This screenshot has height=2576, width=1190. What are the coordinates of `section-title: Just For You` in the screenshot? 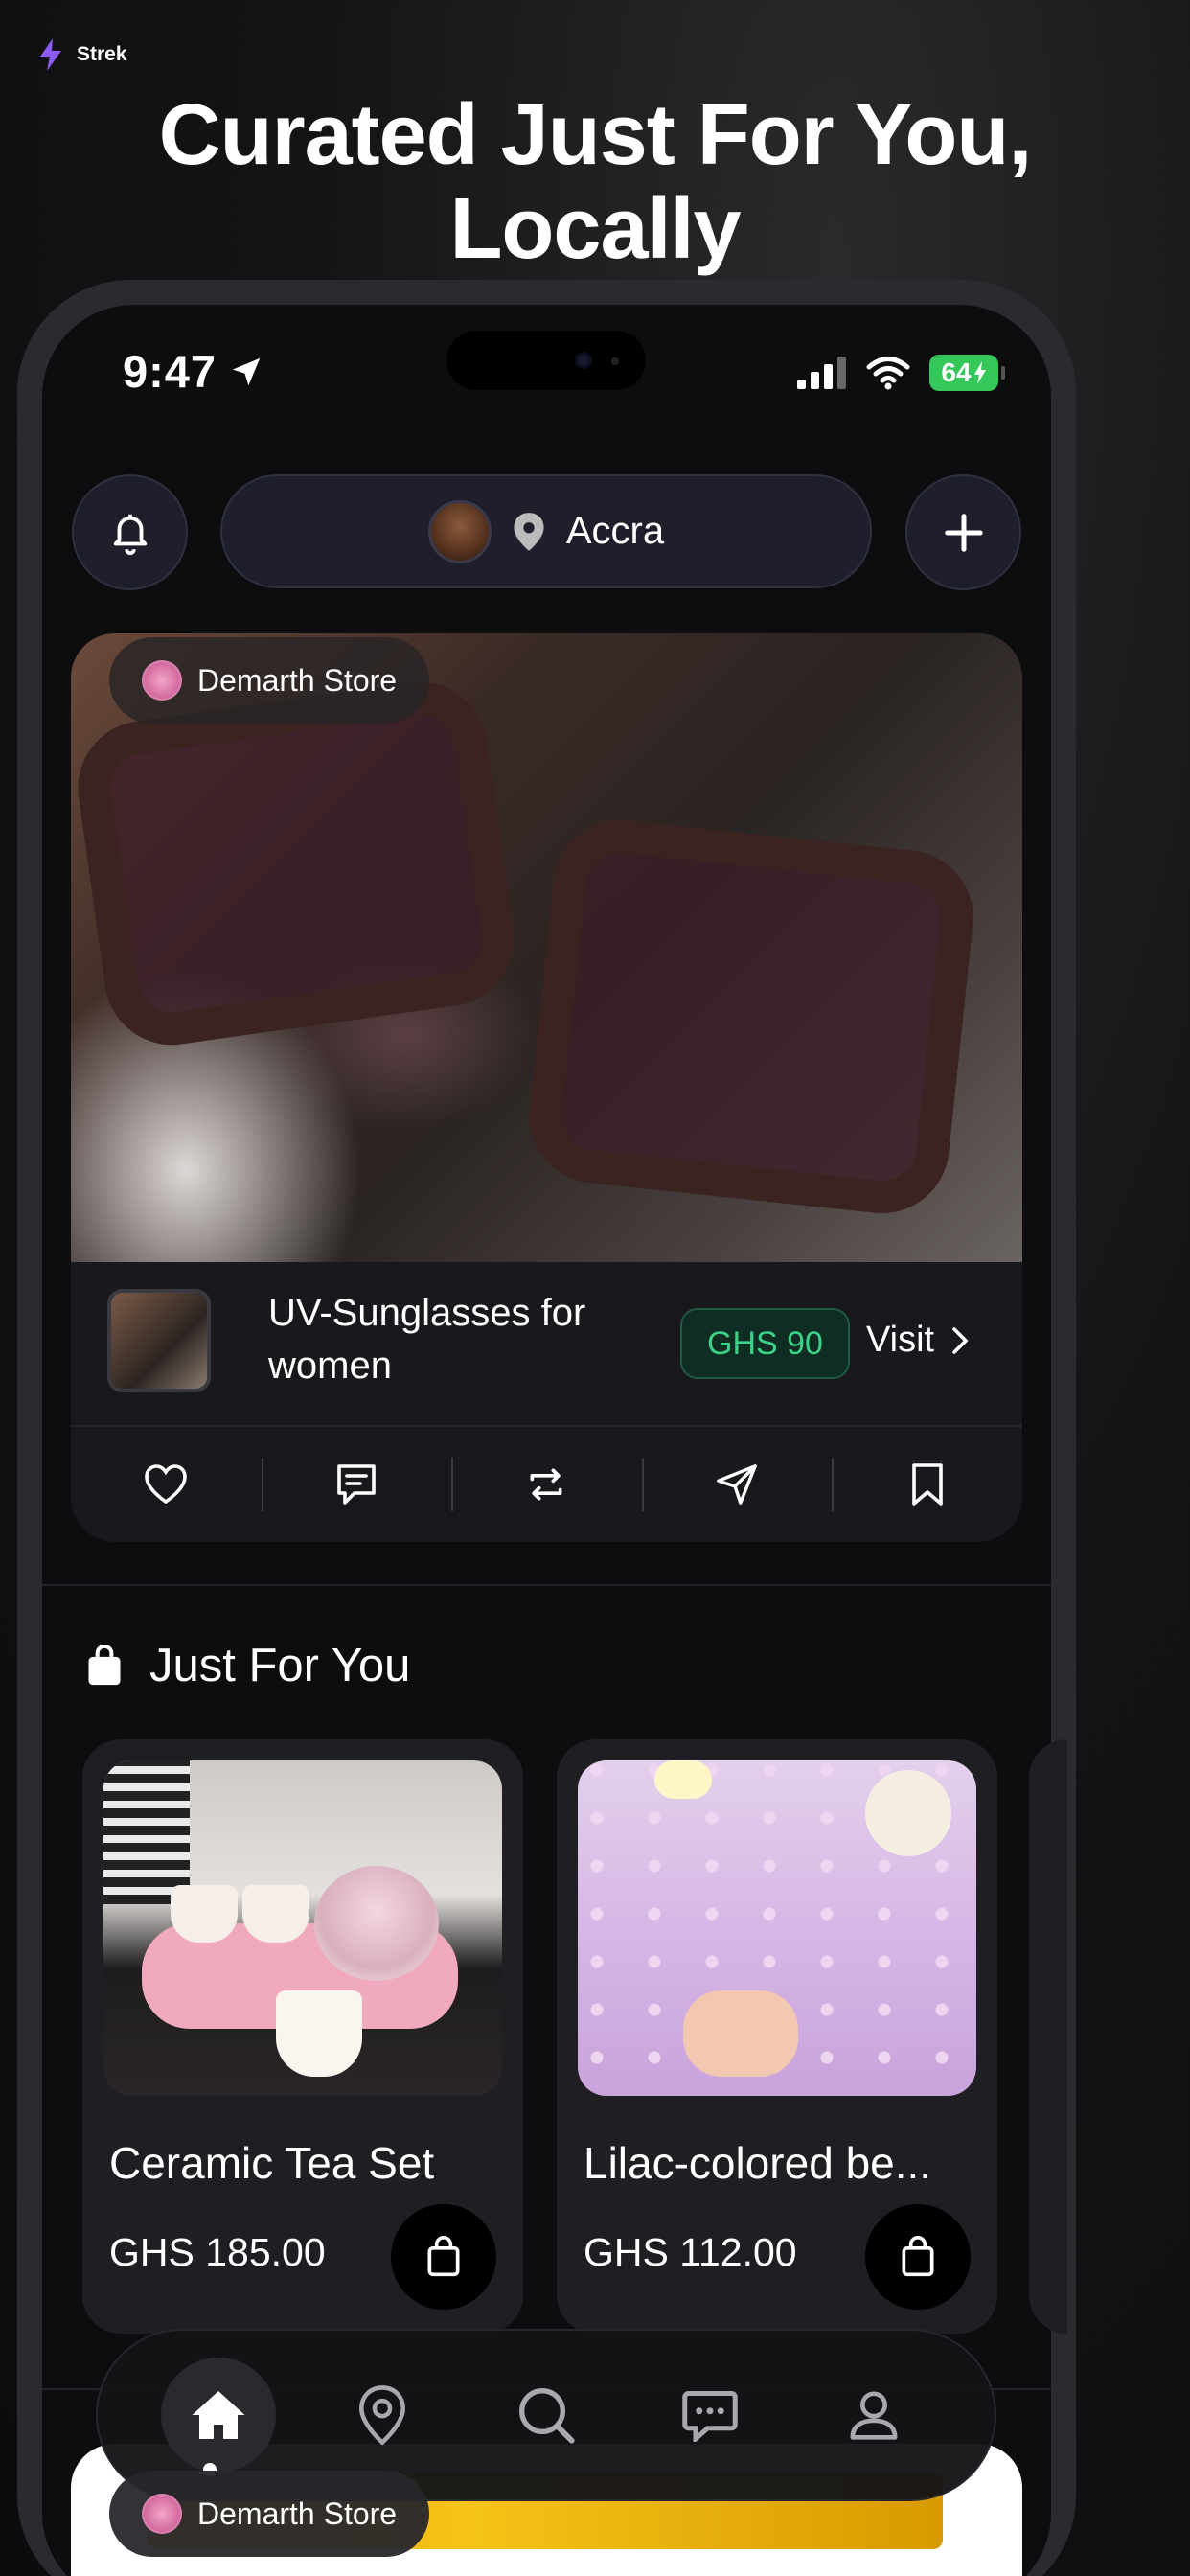 It's located at (280, 1665).